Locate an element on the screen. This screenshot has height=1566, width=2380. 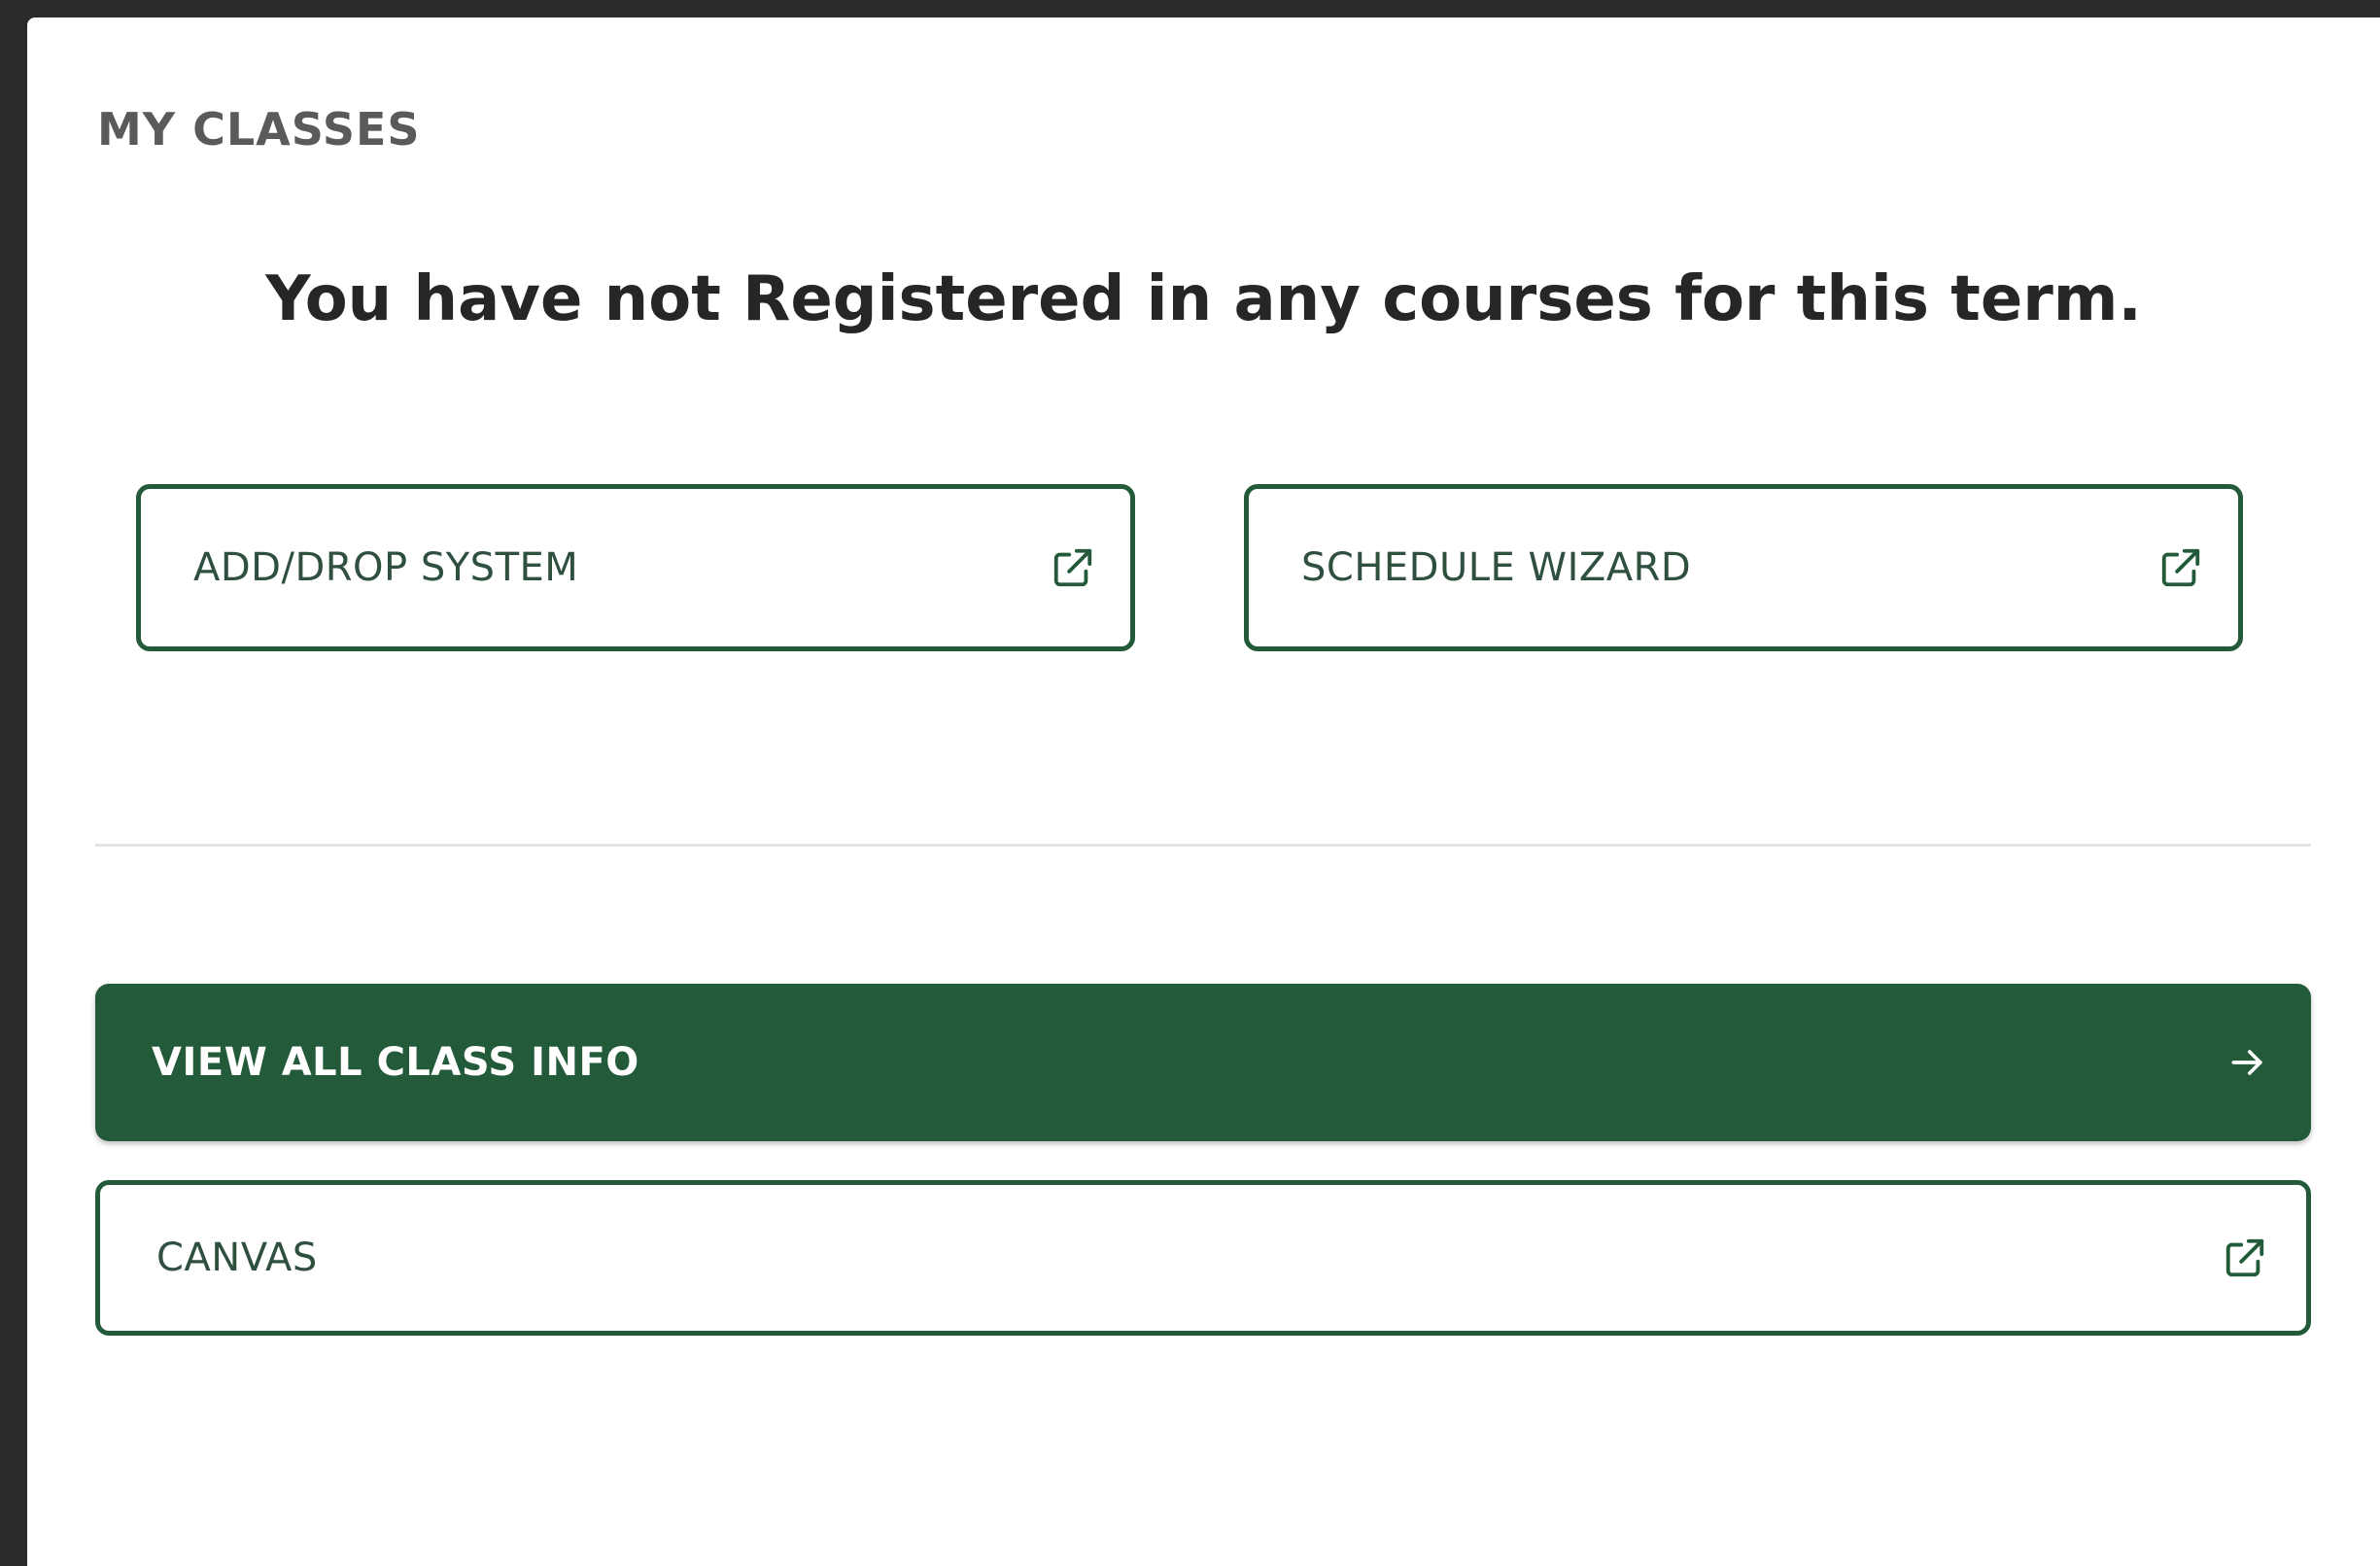
canvas-button: CANVAS is located at coordinates (1203, 1258).